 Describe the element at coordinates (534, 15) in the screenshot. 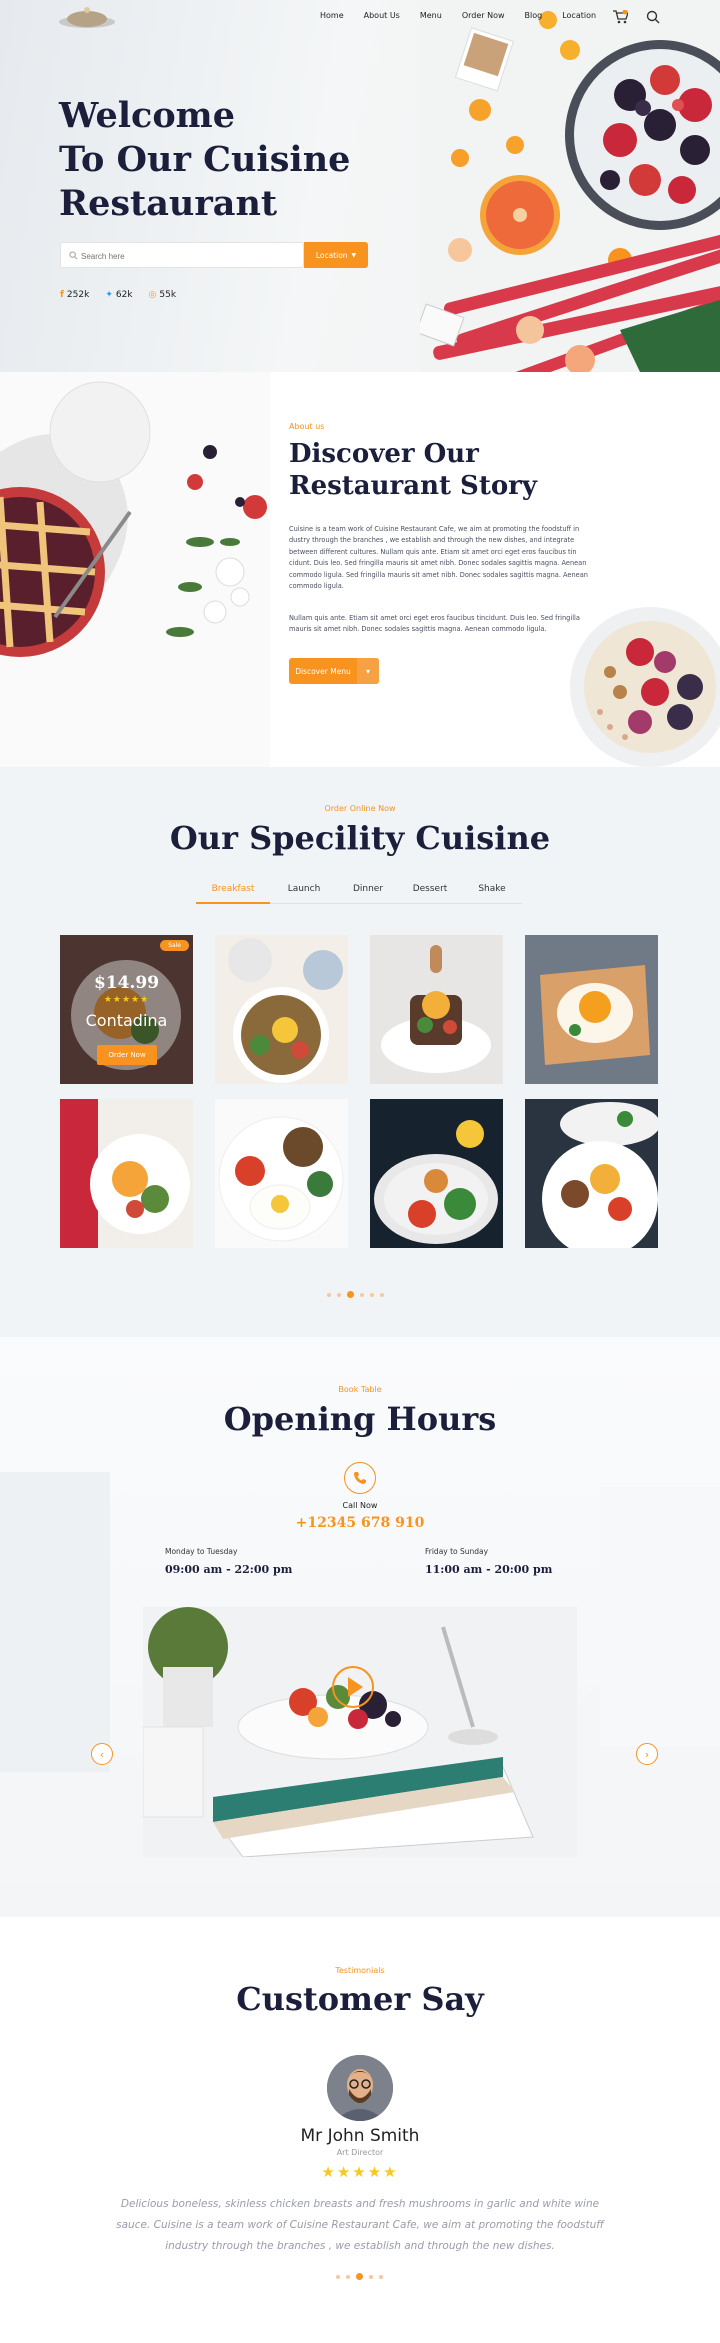

I see `nav-item-blog: Blog` at that location.